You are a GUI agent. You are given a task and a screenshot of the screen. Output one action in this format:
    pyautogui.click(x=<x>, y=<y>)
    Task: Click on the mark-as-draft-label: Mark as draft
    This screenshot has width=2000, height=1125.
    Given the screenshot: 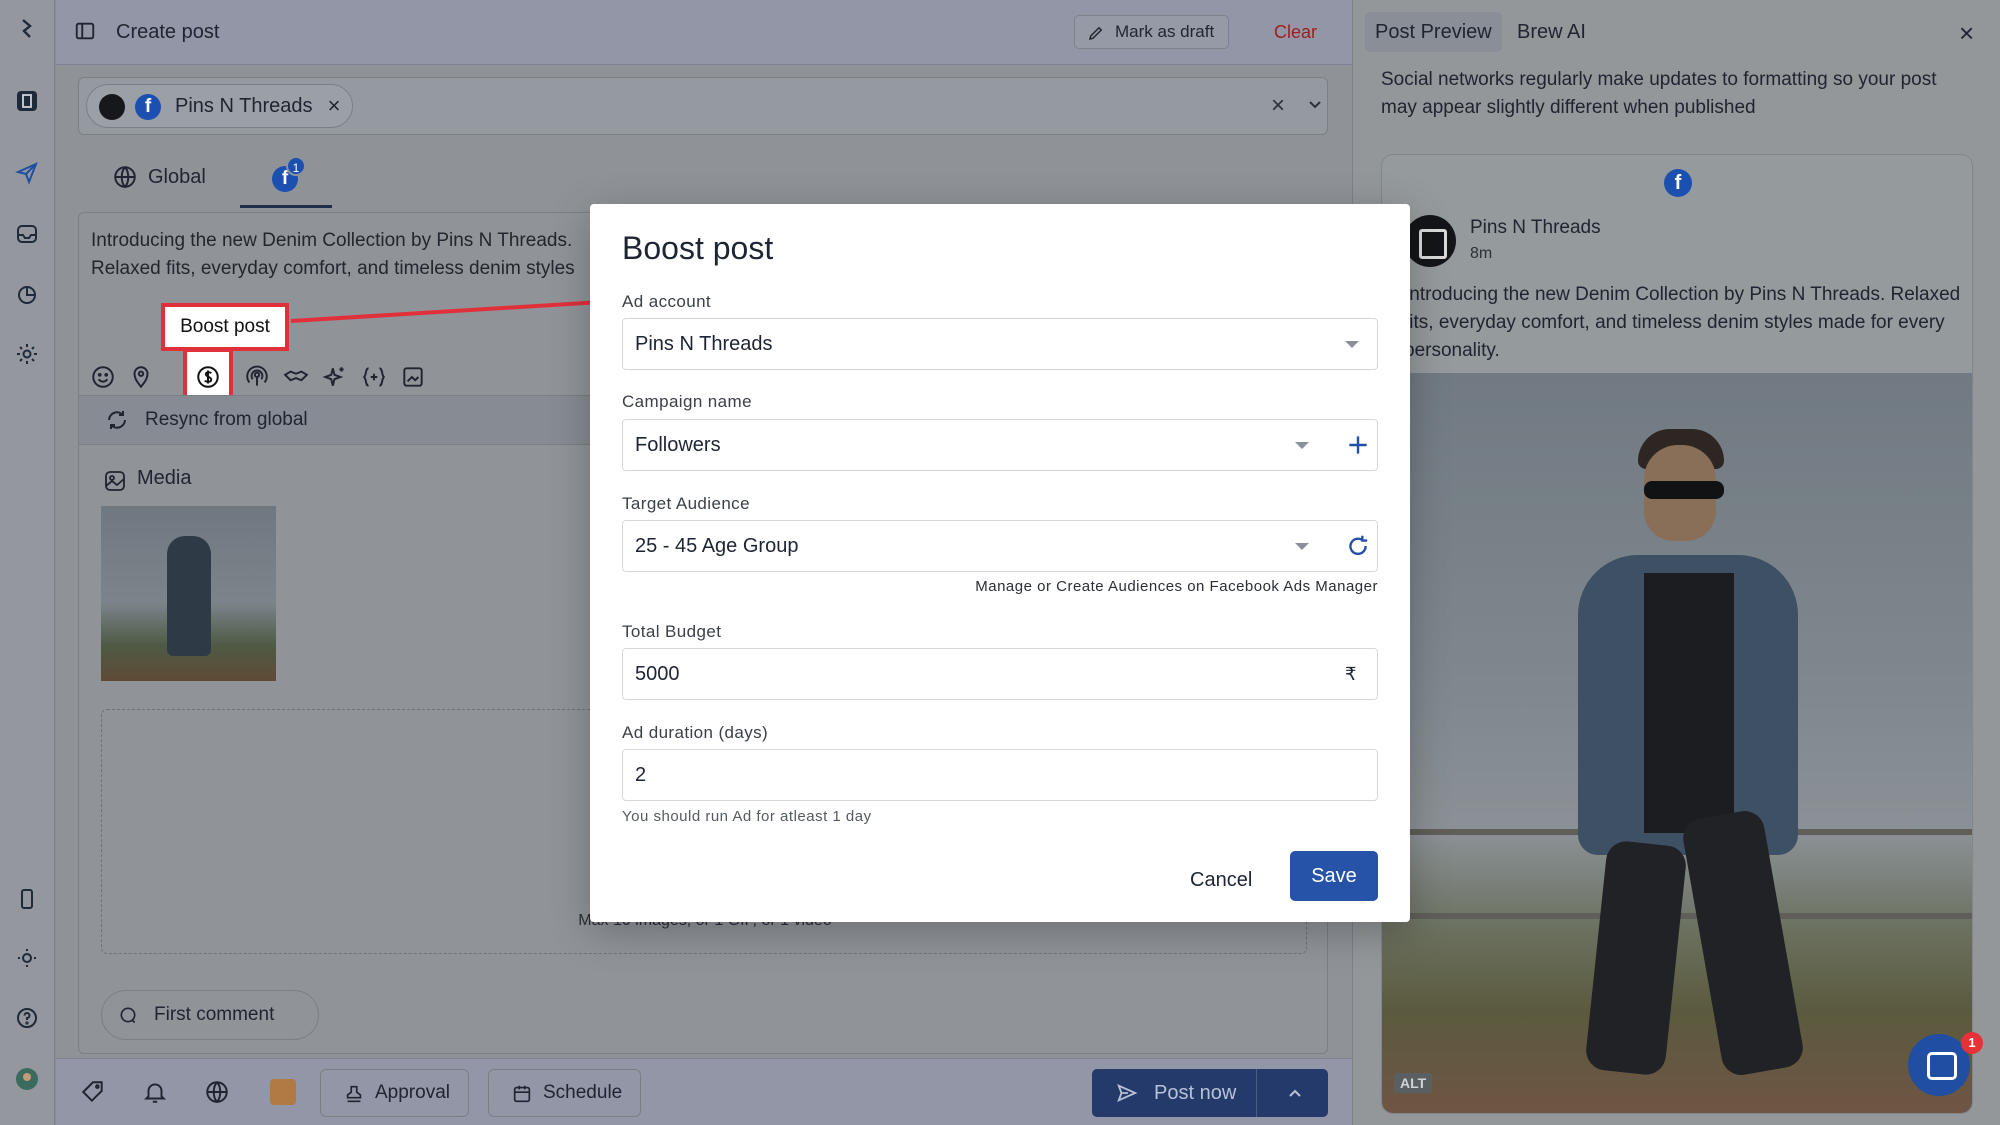 What is the action you would take?
    pyautogui.click(x=1165, y=31)
    